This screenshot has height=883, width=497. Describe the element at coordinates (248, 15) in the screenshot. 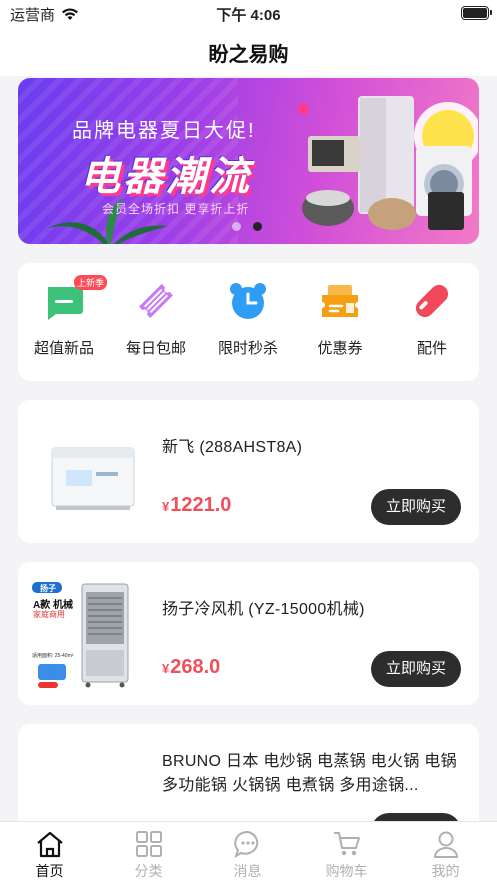

I see `status-time: 下午 4:06` at that location.